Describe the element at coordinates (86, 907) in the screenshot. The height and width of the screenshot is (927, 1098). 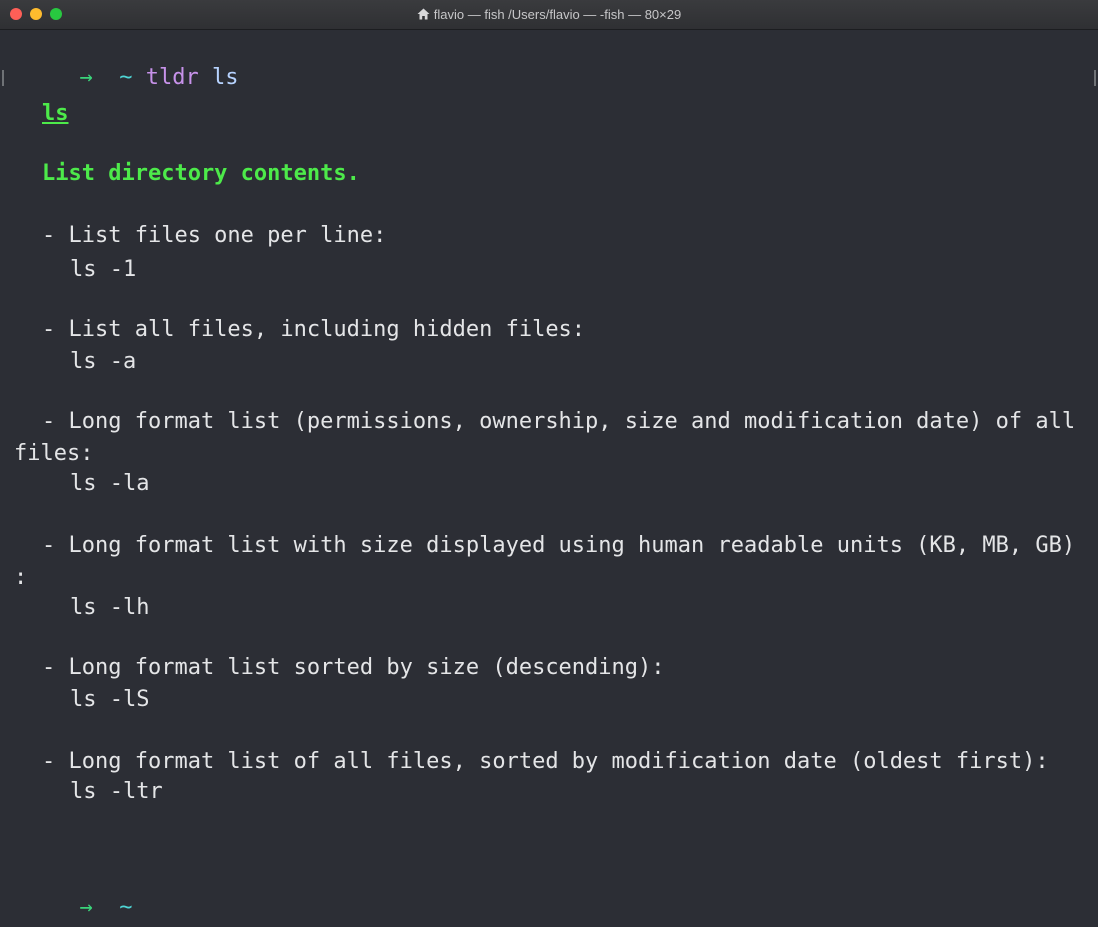
I see `prompt-arrow-icon-2: →` at that location.